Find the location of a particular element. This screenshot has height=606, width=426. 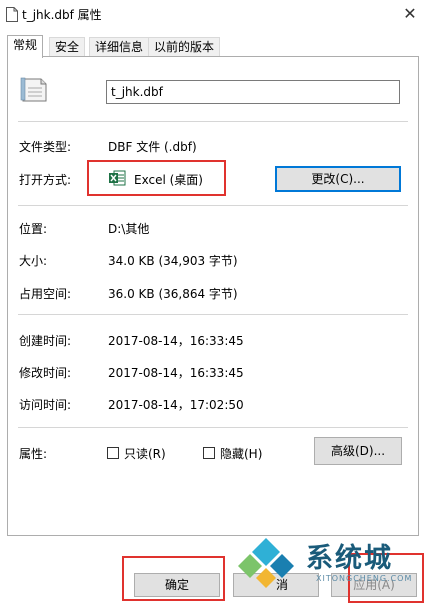

accessed-label: 访问时间: is located at coordinates (45, 405).